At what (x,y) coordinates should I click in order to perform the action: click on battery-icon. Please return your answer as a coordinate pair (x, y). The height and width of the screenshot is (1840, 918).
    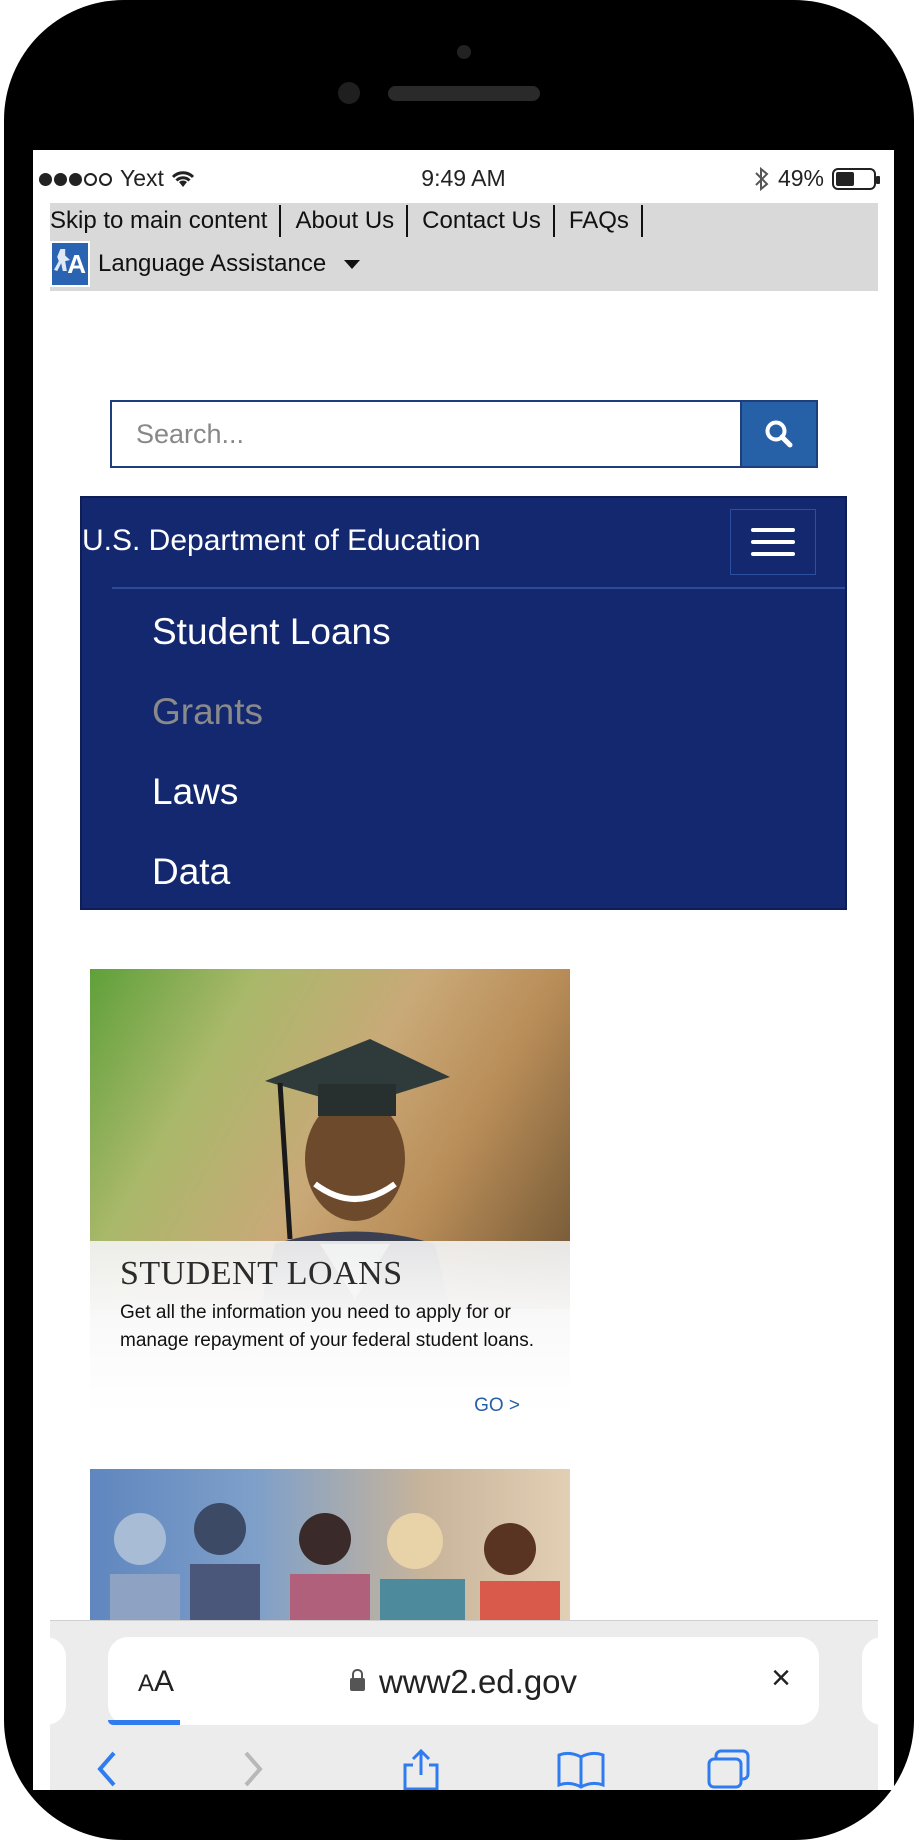
    Looking at the image, I should click on (856, 178).